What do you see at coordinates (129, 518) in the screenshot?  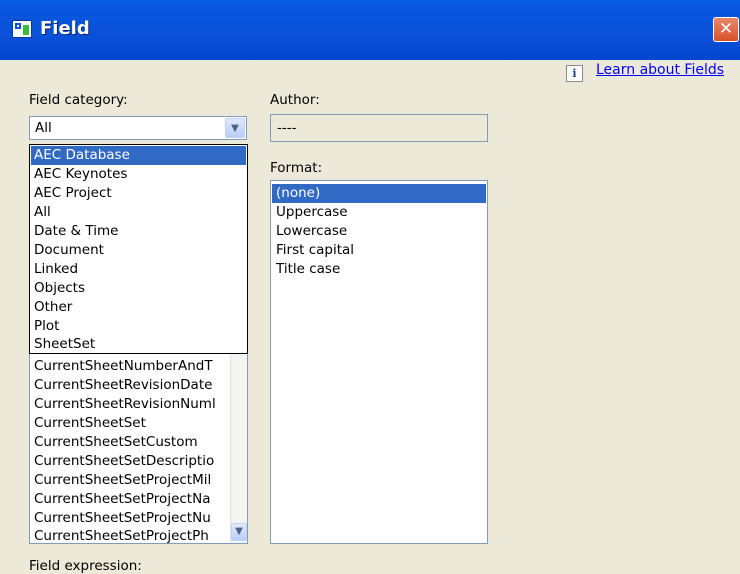 I see `list-item: CurrentSheetSetProjectNu` at bounding box center [129, 518].